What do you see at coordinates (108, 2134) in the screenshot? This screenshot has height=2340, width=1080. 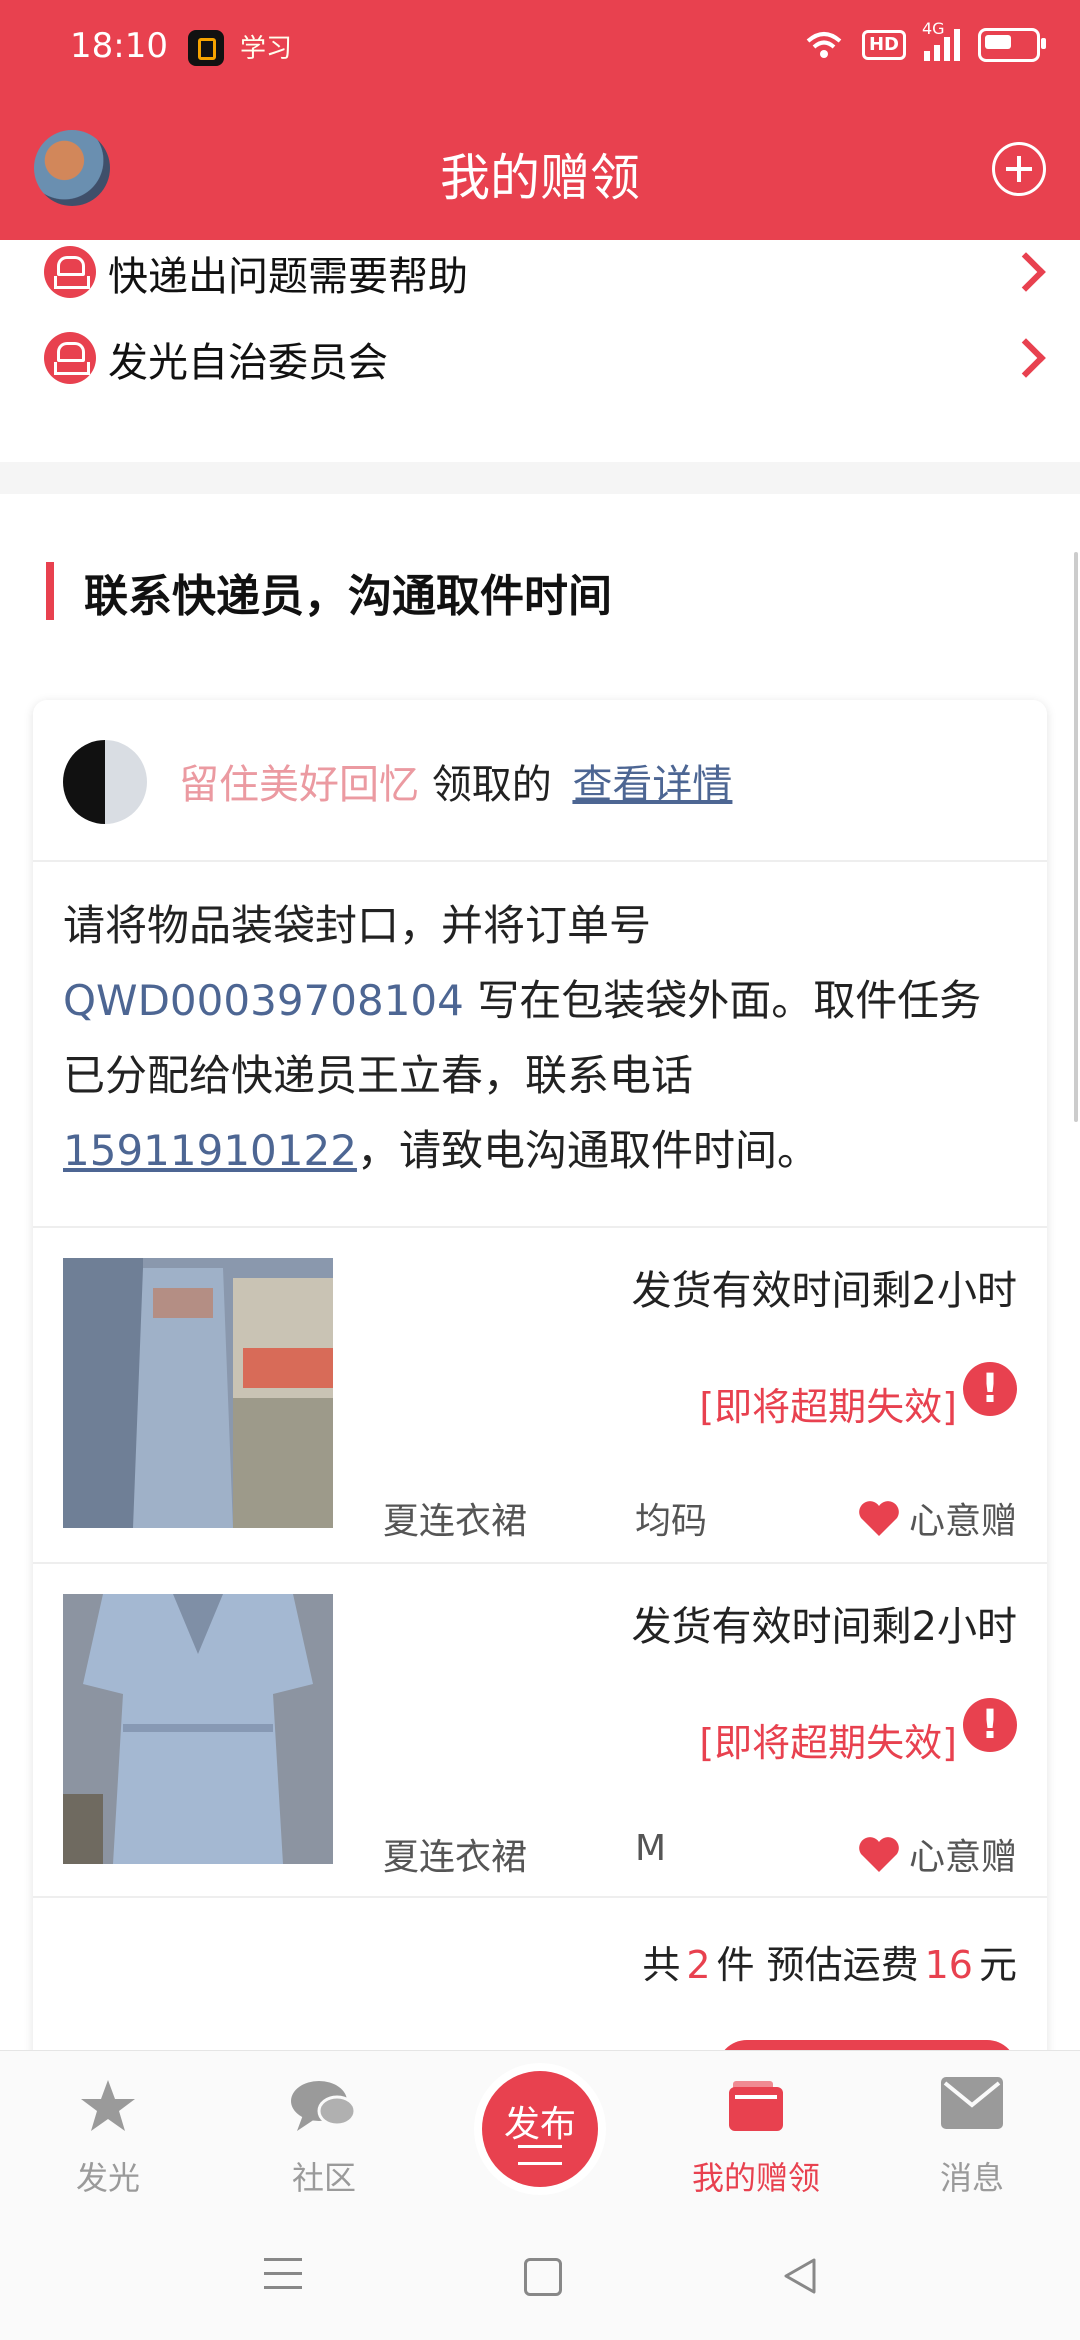 I see `tab-glow: 发光` at bounding box center [108, 2134].